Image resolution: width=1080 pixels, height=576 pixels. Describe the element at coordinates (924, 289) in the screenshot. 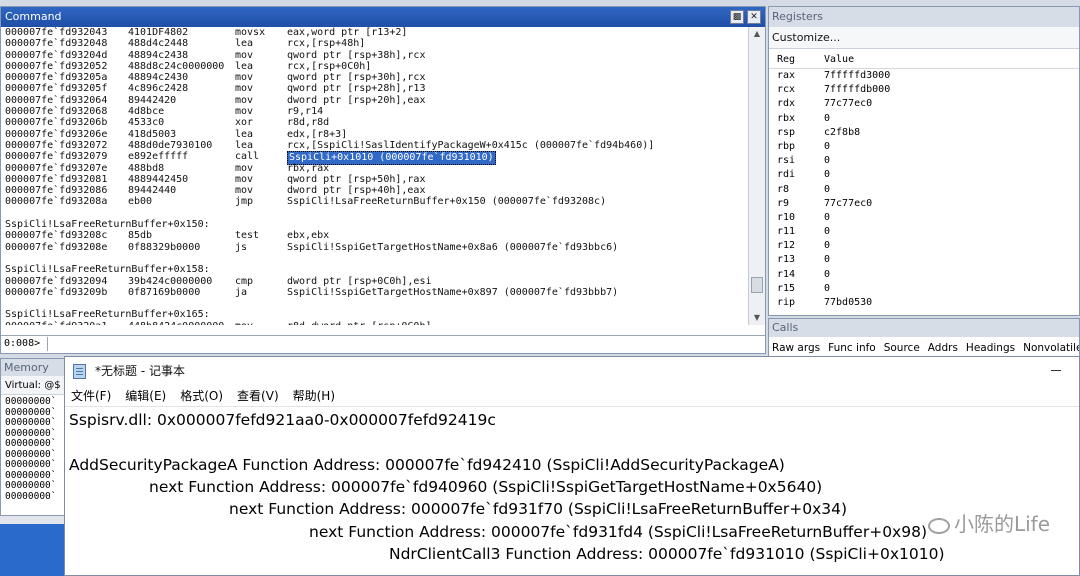

I see `register-row: r15 0` at that location.